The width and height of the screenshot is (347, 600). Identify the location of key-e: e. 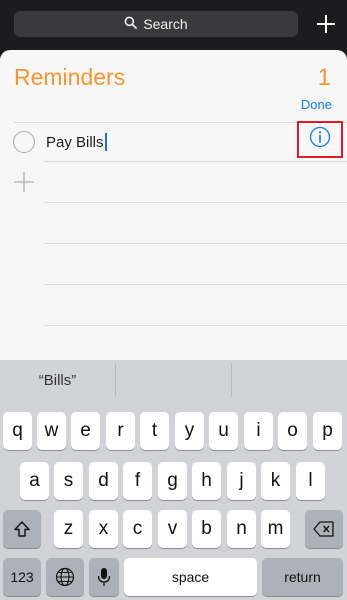
(85, 431).